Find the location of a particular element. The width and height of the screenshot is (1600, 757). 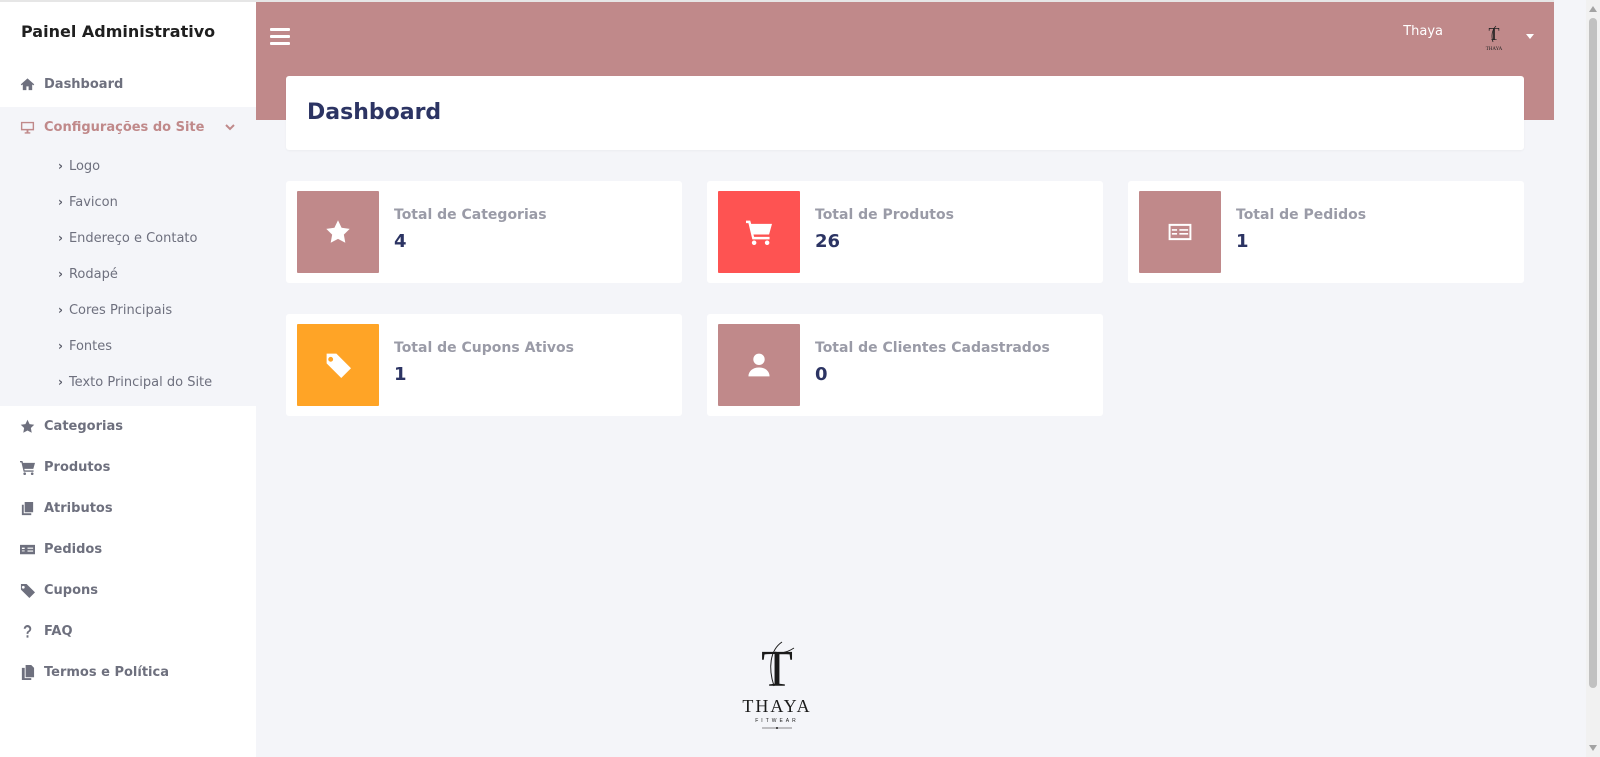

home-icon is located at coordinates (27, 85).